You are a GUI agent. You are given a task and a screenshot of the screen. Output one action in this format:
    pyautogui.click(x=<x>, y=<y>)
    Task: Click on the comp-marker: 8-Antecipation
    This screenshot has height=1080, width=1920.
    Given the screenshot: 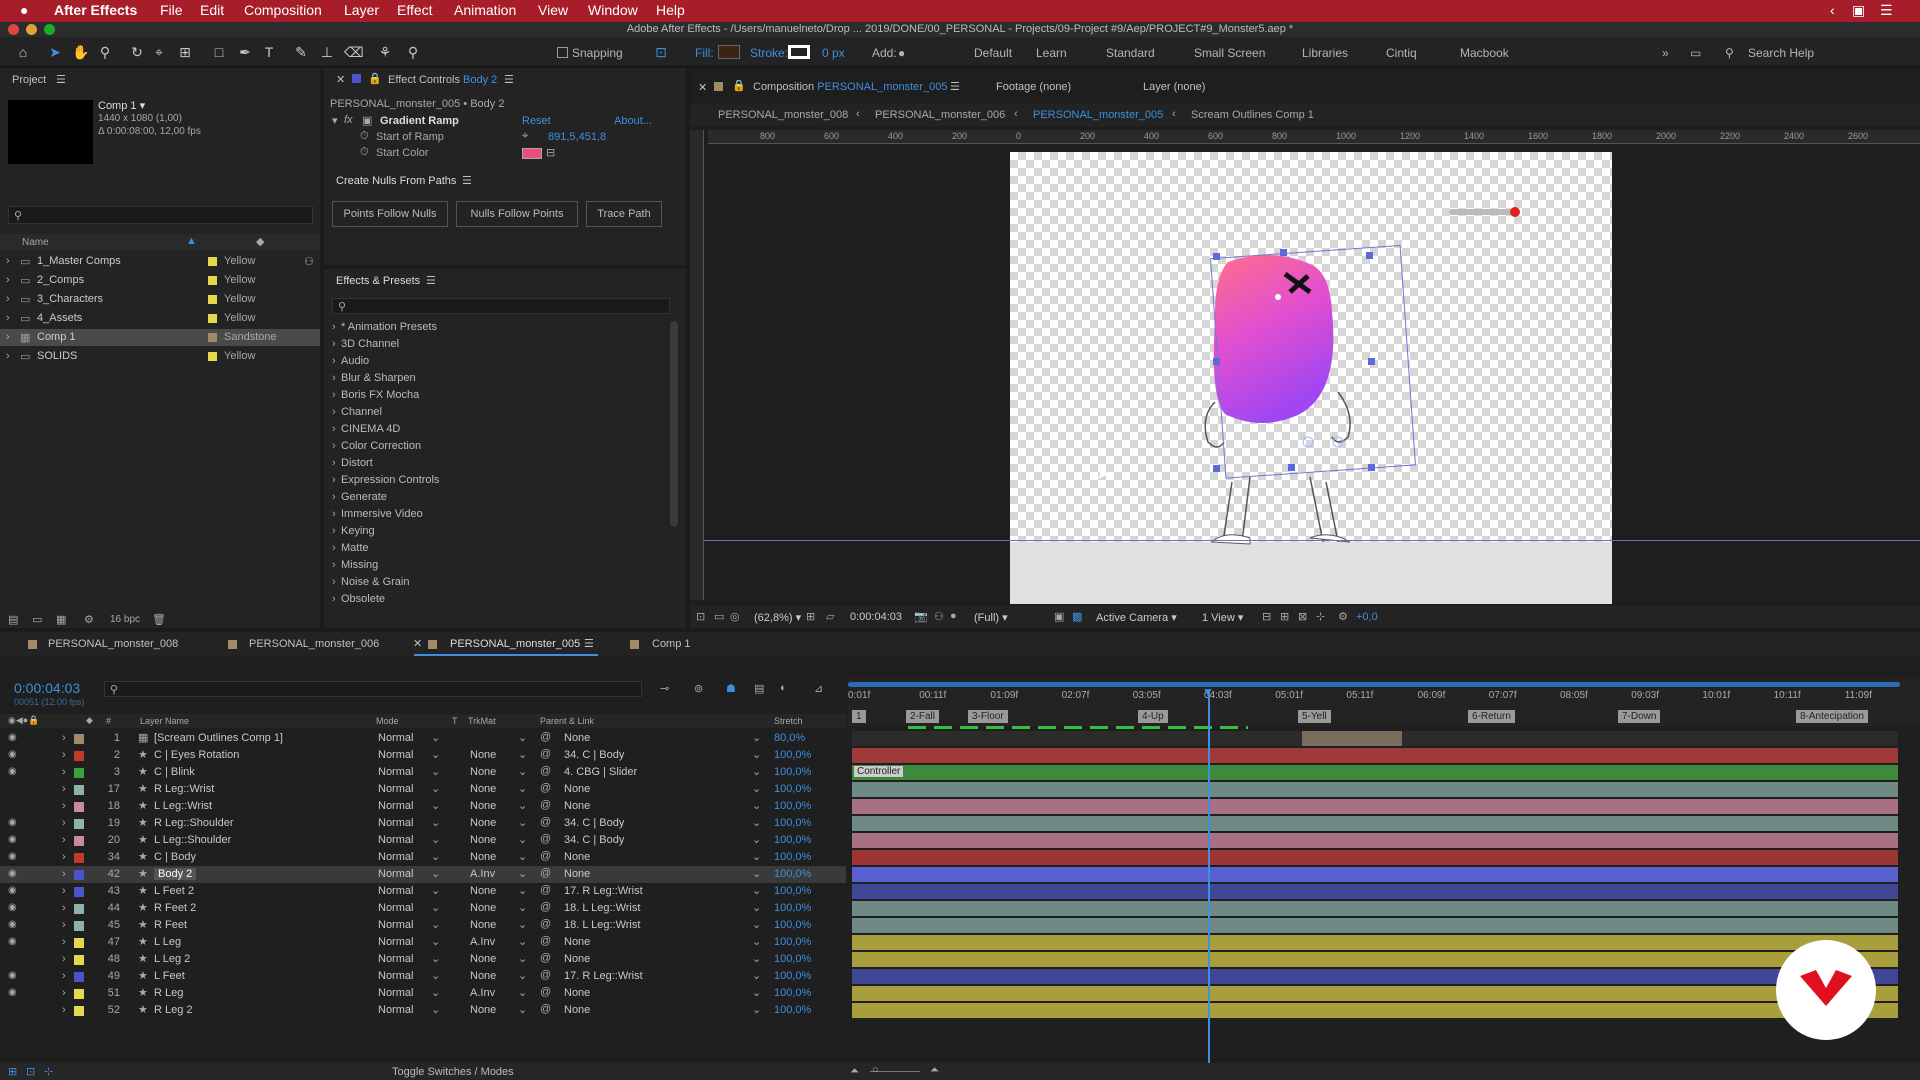 What is the action you would take?
    pyautogui.click(x=1832, y=716)
    